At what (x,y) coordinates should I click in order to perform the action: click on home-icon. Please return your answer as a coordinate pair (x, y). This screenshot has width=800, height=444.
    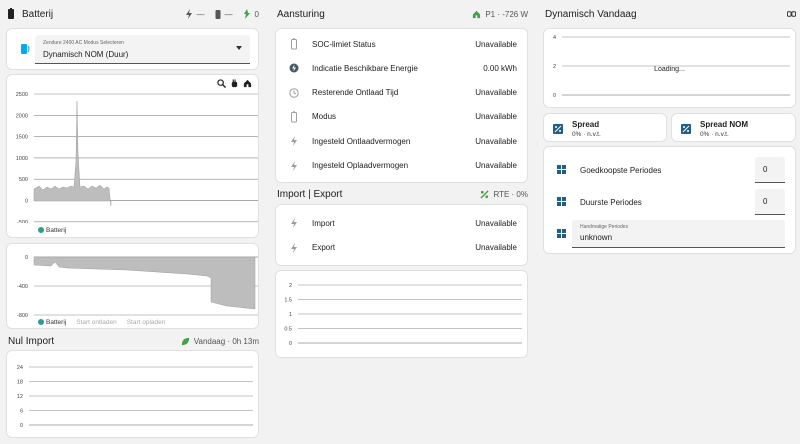
    Looking at the image, I should click on (477, 14).